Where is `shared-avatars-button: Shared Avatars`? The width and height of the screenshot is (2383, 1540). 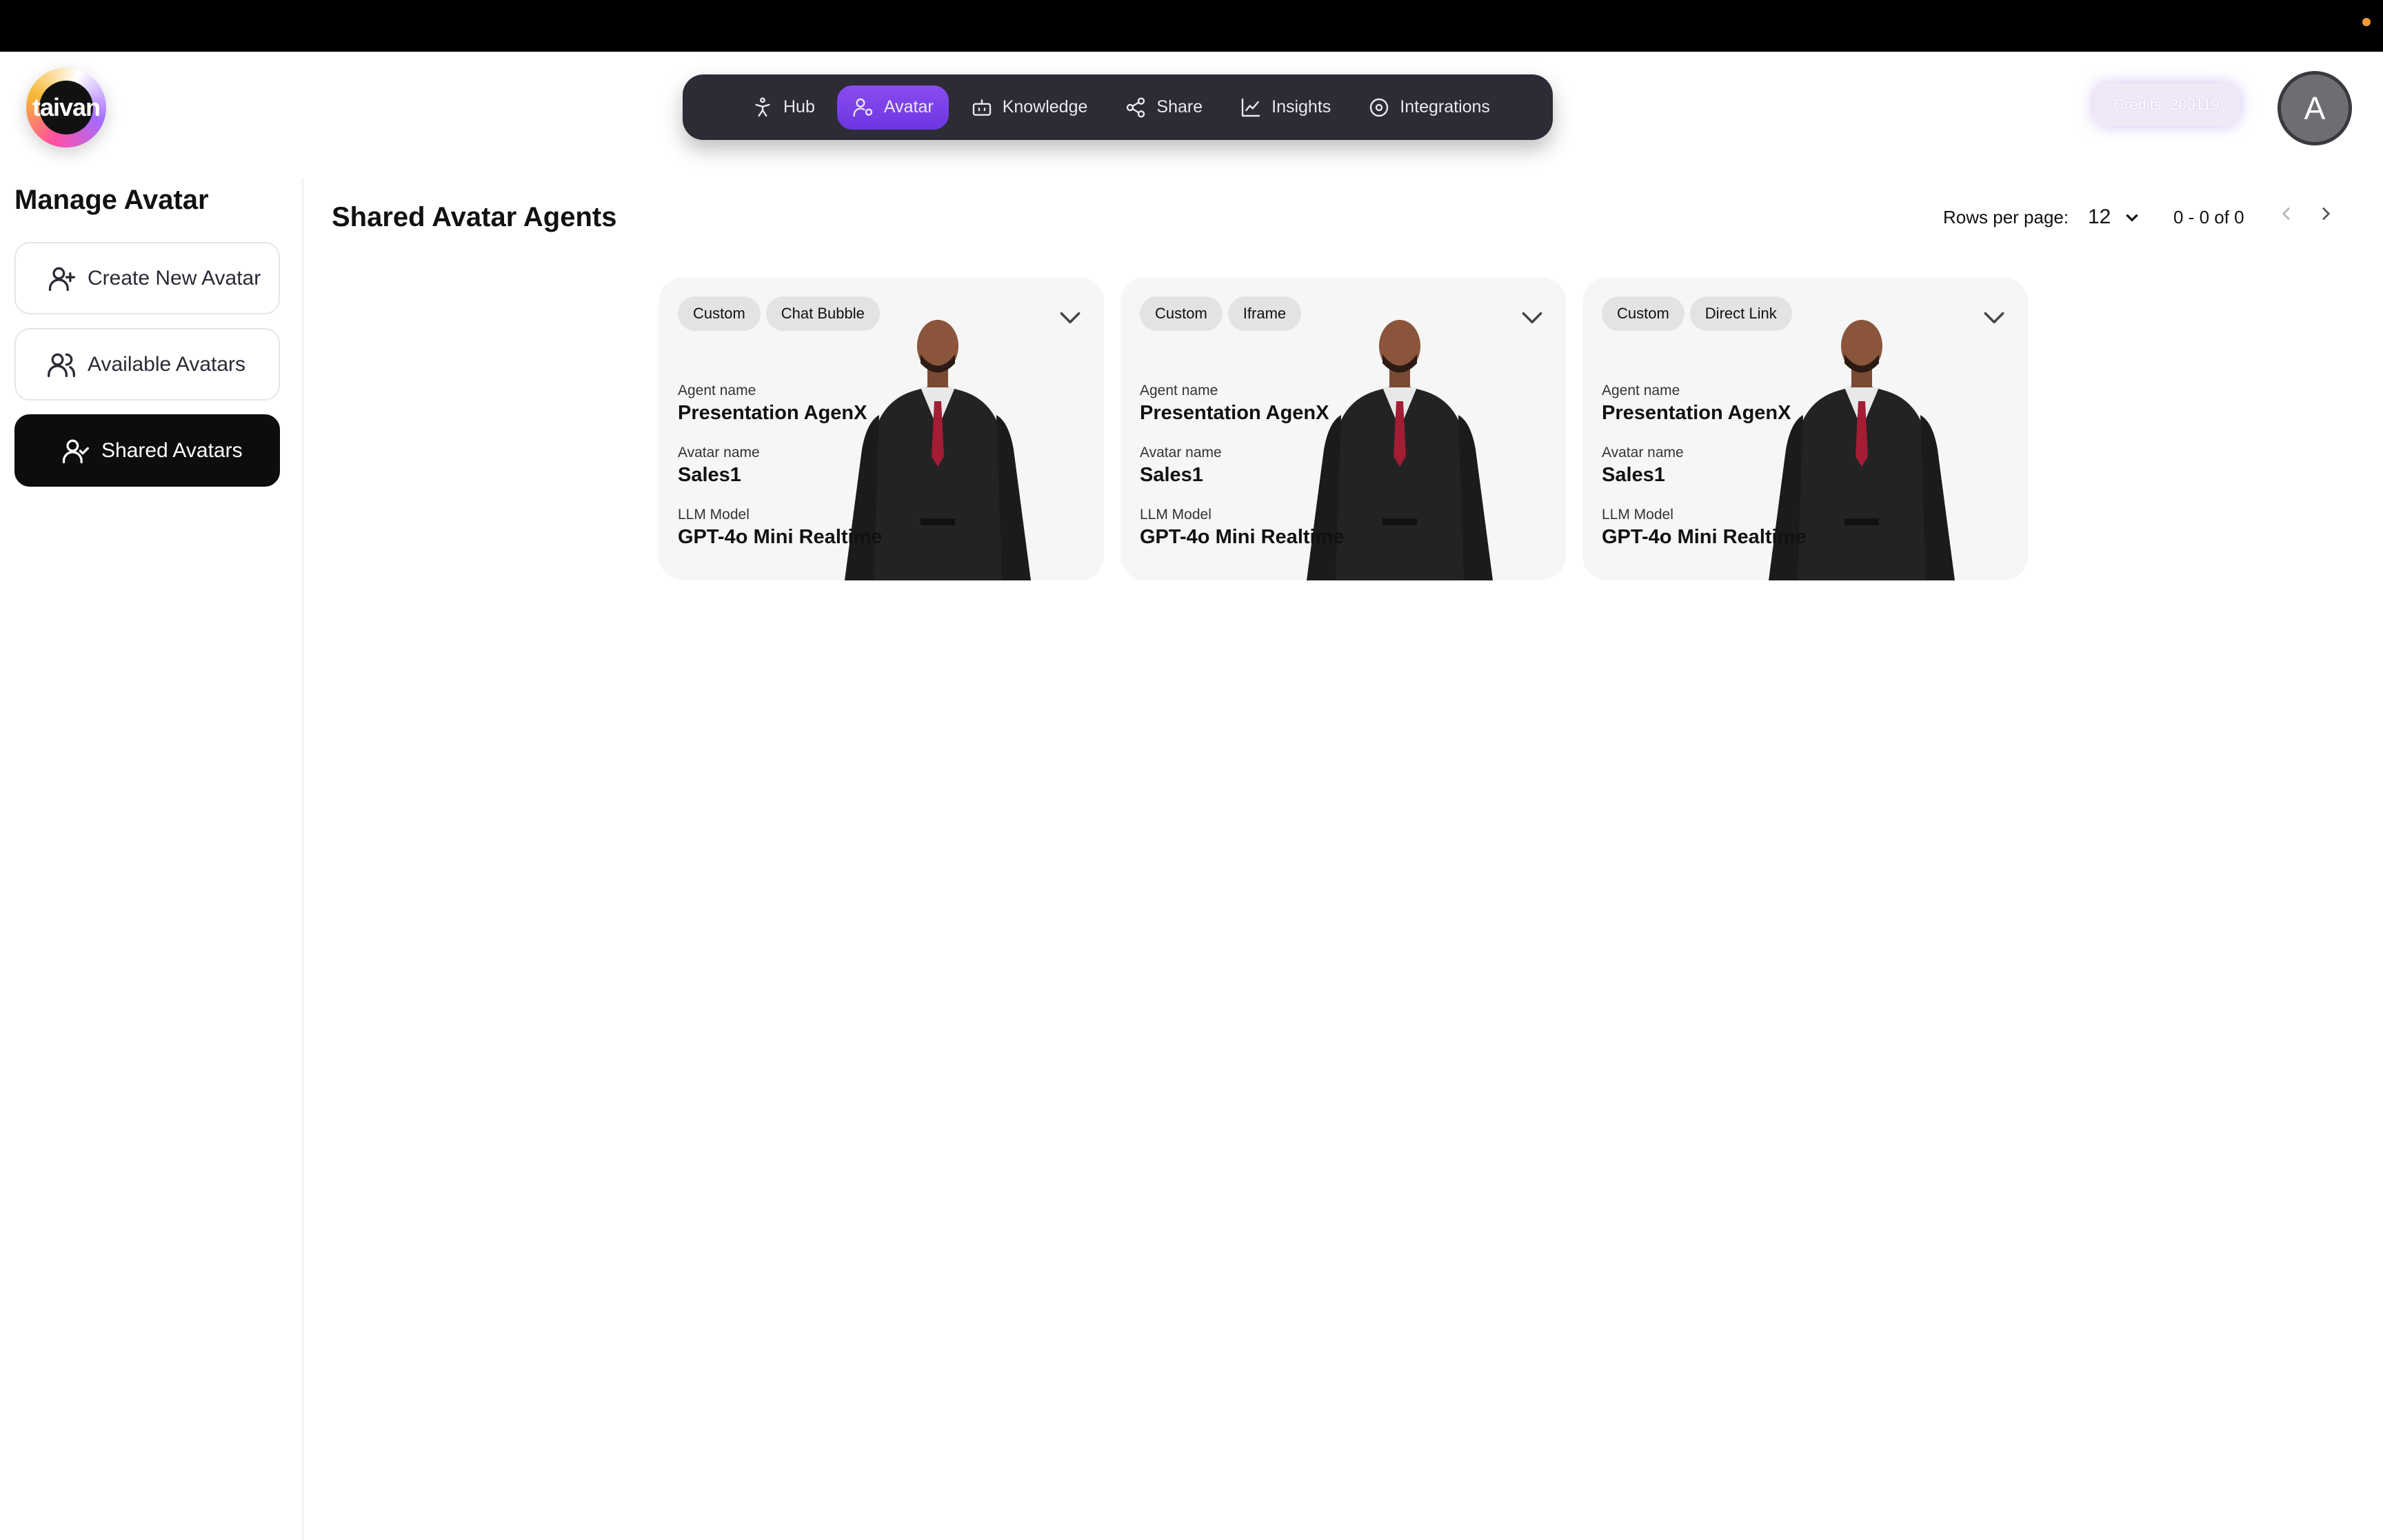
shared-avatars-button: Shared Avatars is located at coordinates (147, 451).